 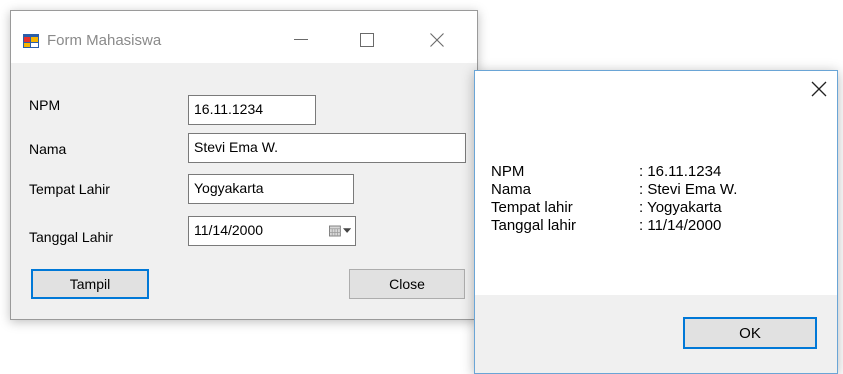 I want to click on message-key: Nama, so click(x=511, y=189).